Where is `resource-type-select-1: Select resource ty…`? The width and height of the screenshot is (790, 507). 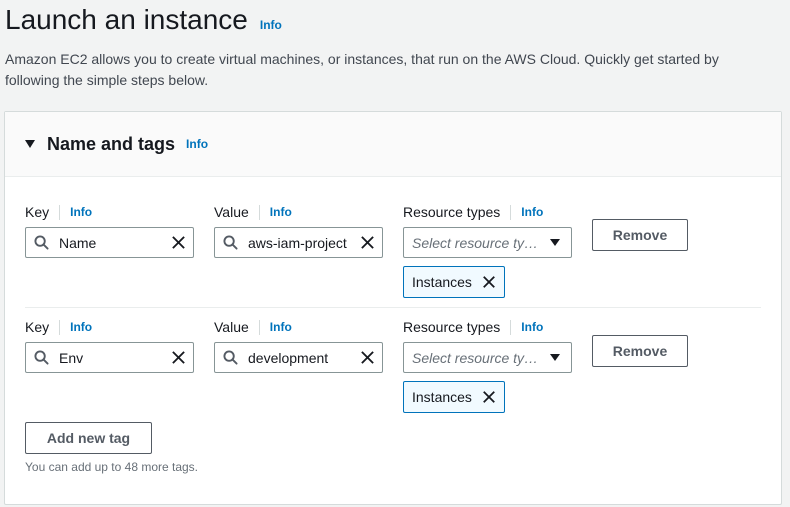 resource-type-select-1: Select resource ty… is located at coordinates (487, 242).